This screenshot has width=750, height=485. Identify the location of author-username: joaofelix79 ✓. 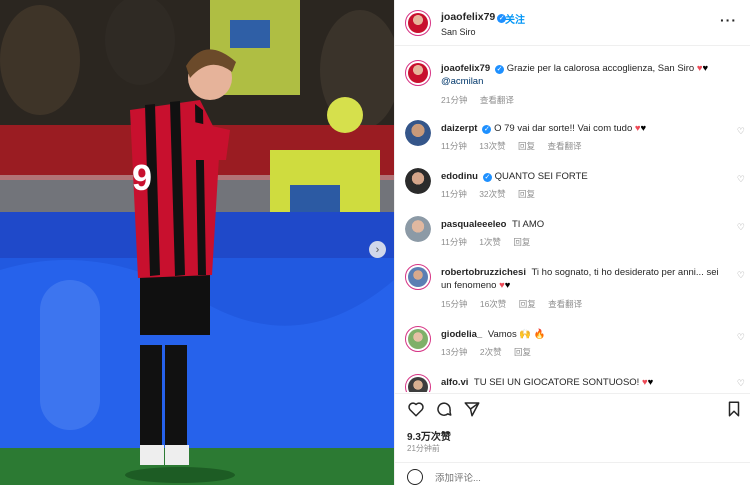
(474, 17).